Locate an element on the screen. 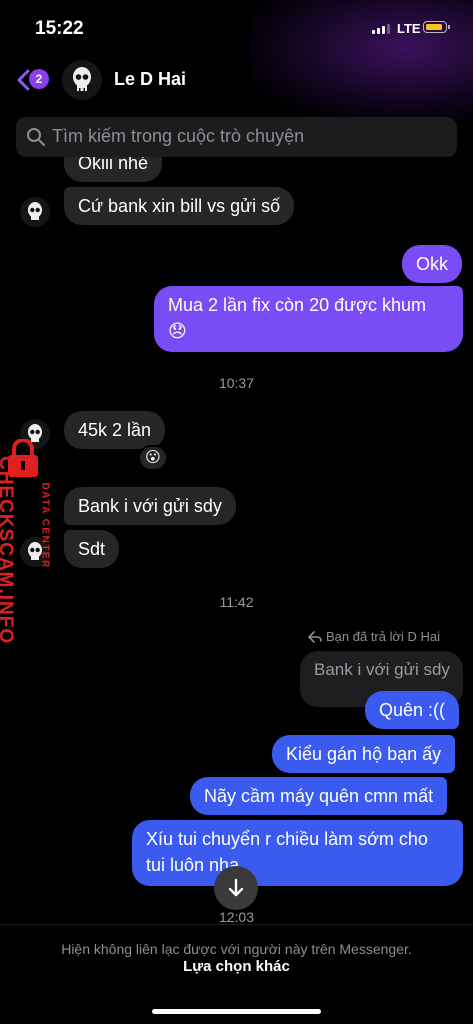  reply-label: Bạn đã trả lời D Hai is located at coordinates (374, 636).